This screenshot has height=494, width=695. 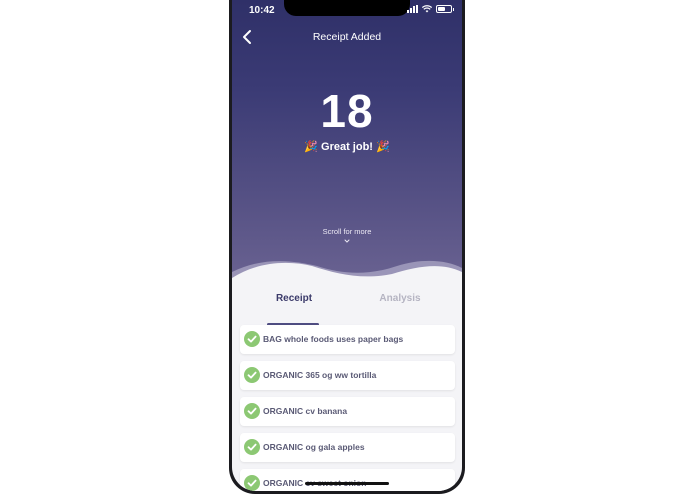 I want to click on receipt-item: ORGANIC cv banana, so click(x=347, y=411).